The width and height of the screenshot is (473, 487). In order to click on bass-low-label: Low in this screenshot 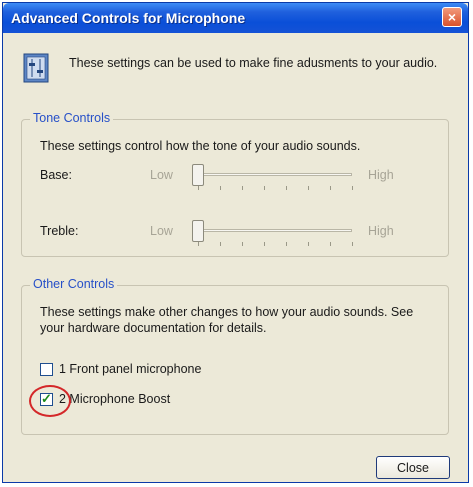, I will do `click(161, 175)`.